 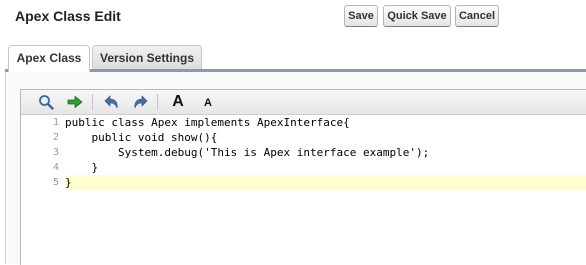 What do you see at coordinates (55, 167) in the screenshot?
I see `line-number: 4` at bounding box center [55, 167].